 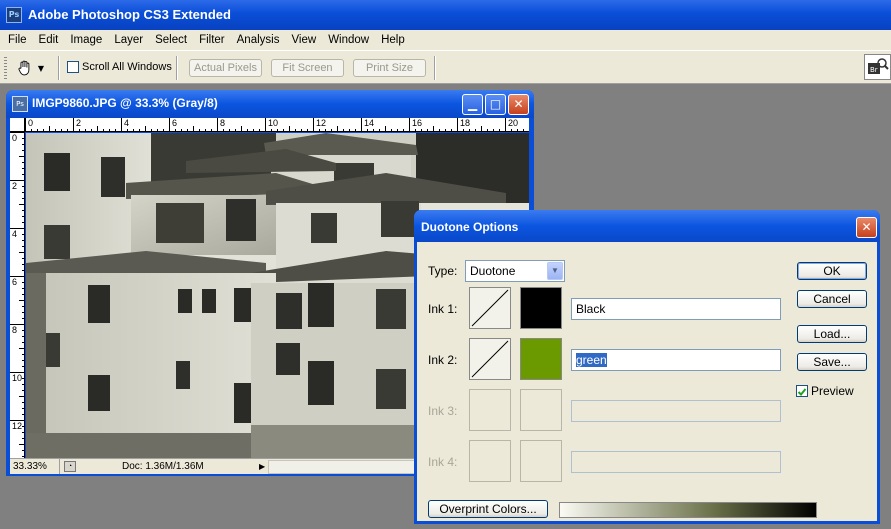 I want to click on type-select: Duotone ▼, so click(x=515, y=271).